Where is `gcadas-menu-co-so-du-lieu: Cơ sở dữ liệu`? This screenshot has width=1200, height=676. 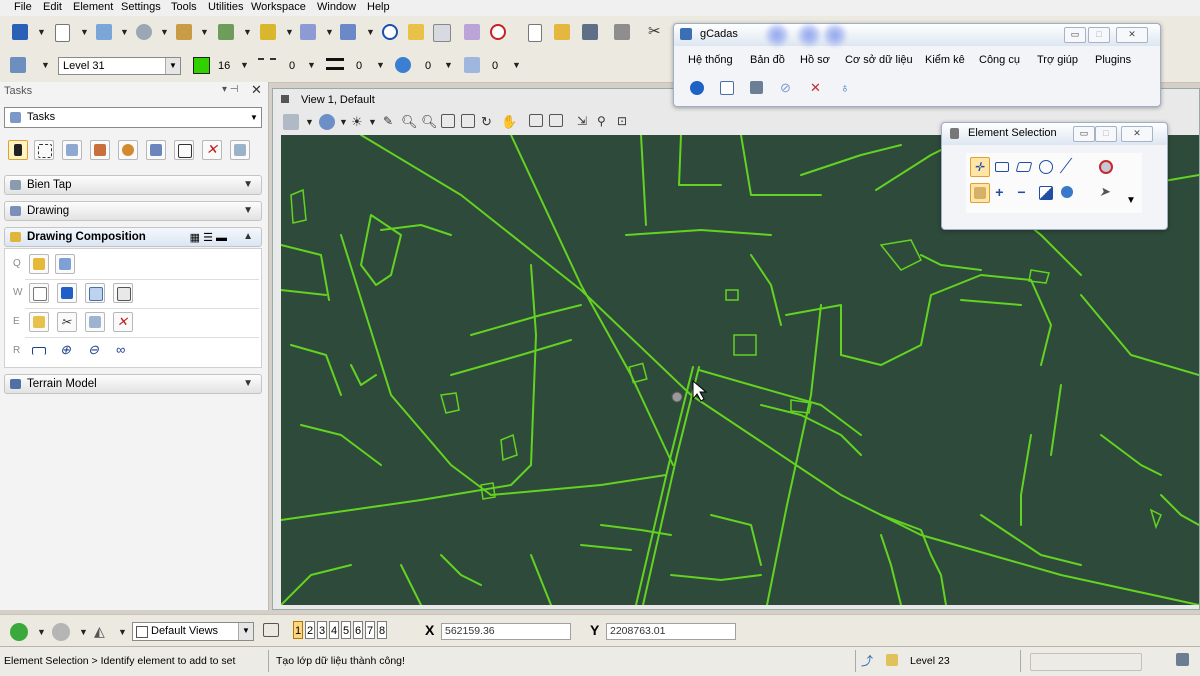 gcadas-menu-co-so-du-lieu: Cơ sở dữ liệu is located at coordinates (879, 60).